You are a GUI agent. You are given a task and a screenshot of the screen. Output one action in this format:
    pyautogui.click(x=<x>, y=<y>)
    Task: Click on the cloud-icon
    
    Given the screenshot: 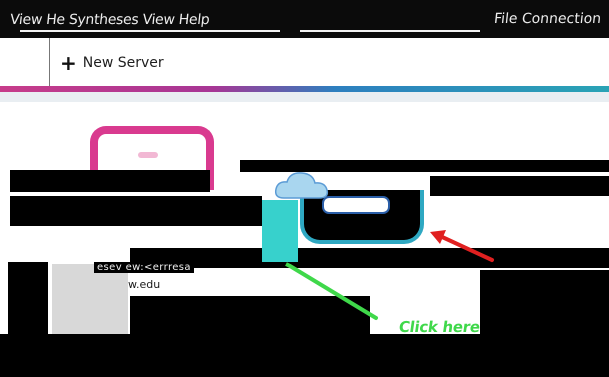 What is the action you would take?
    pyautogui.click(x=301, y=185)
    